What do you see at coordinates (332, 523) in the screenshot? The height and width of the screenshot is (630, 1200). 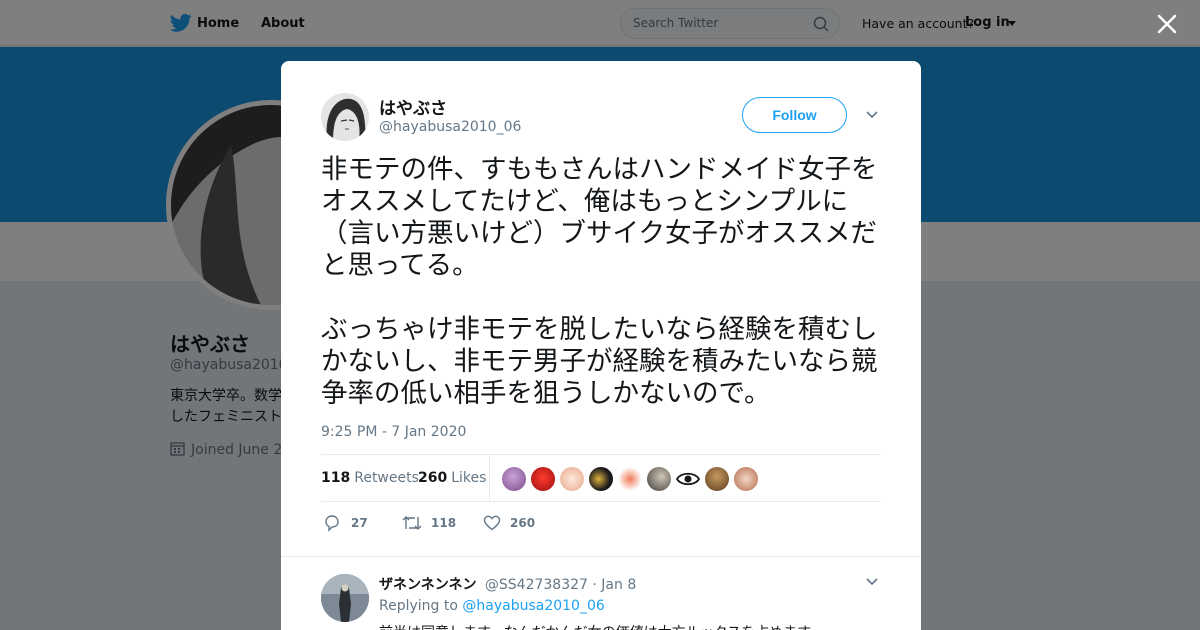 I see `reply-icon` at bounding box center [332, 523].